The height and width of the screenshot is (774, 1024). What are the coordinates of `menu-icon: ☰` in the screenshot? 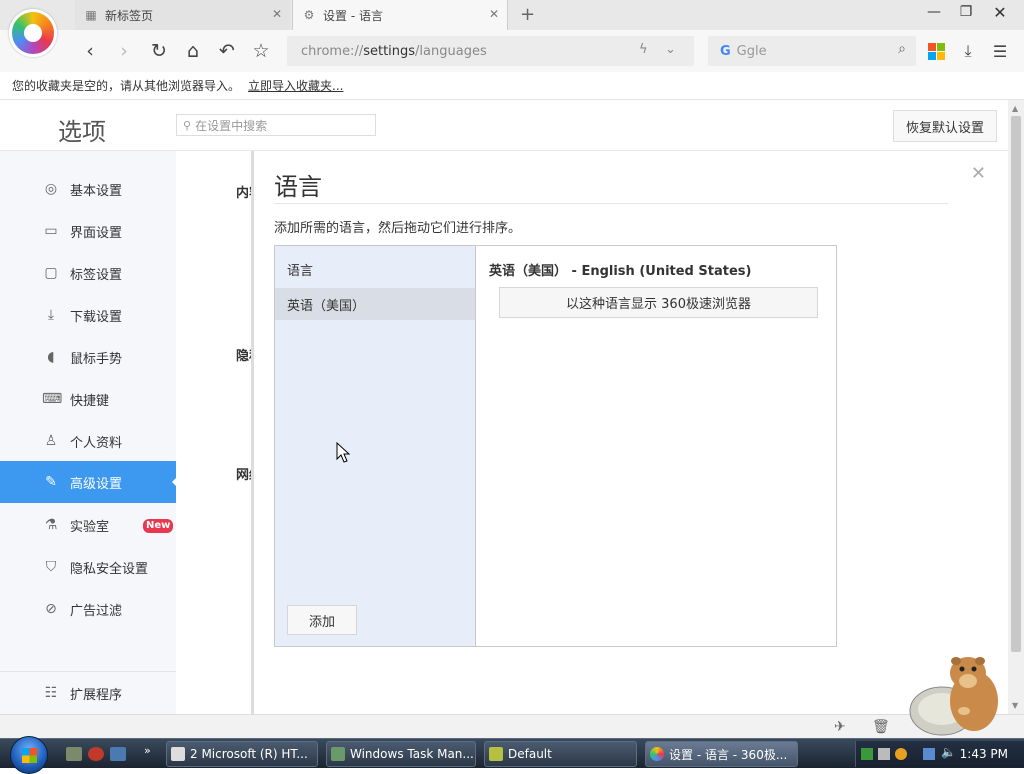 It's located at (1000, 51).